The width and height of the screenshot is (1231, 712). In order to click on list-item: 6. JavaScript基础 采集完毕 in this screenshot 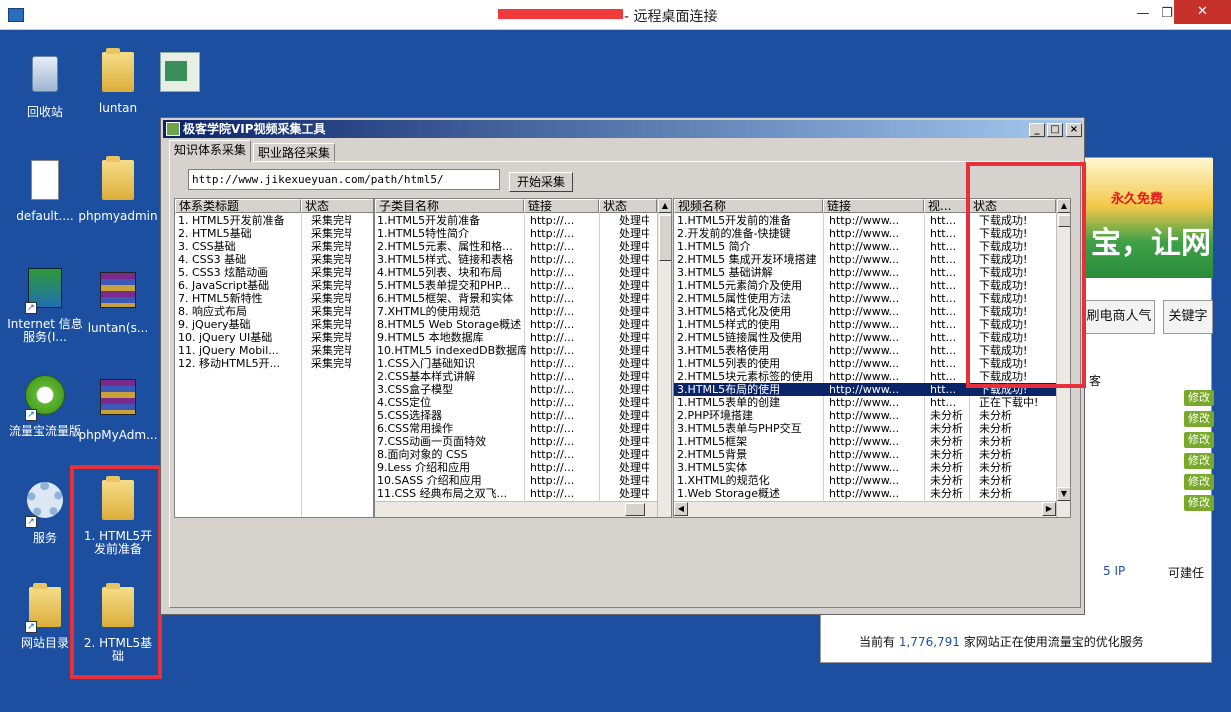, I will do `click(274, 285)`.